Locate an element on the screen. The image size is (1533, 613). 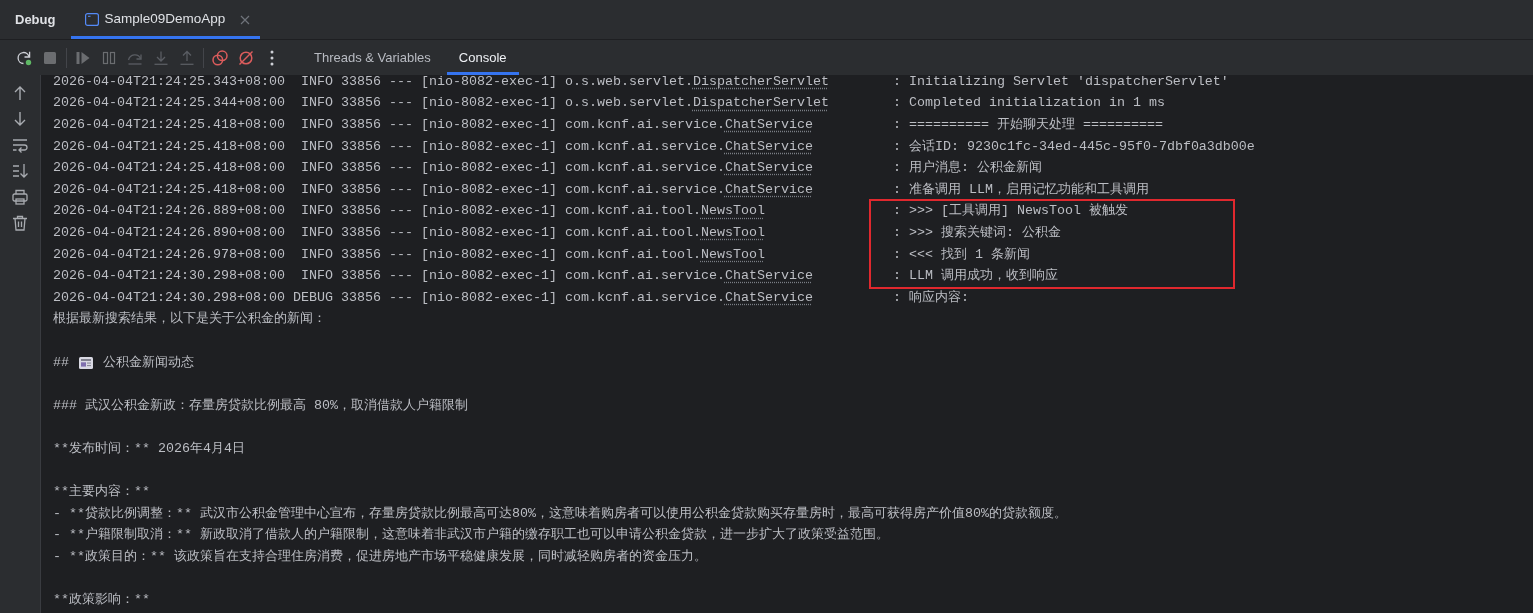
circular-arrow-icon is located at coordinates (24, 57).